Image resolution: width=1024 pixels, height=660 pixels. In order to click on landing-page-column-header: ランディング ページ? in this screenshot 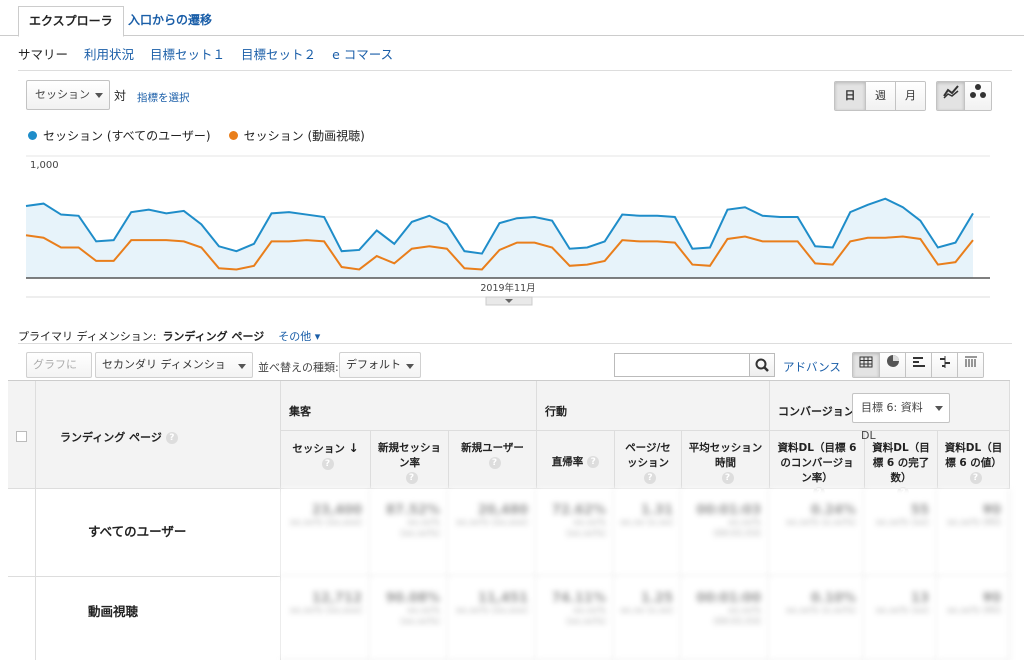, I will do `click(158, 435)`.